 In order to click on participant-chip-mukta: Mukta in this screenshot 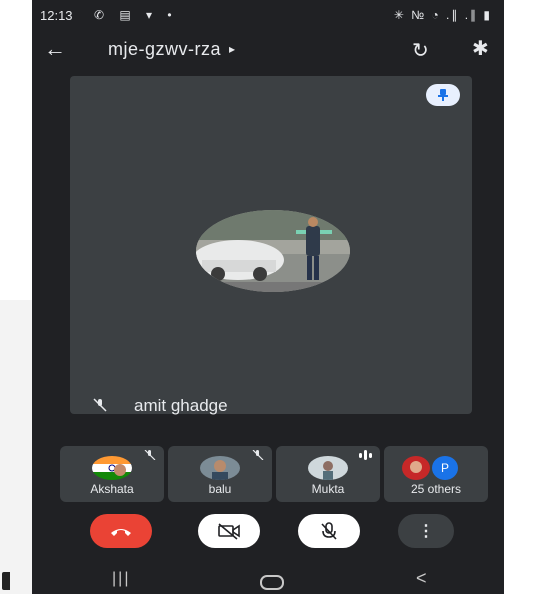, I will do `click(328, 474)`.